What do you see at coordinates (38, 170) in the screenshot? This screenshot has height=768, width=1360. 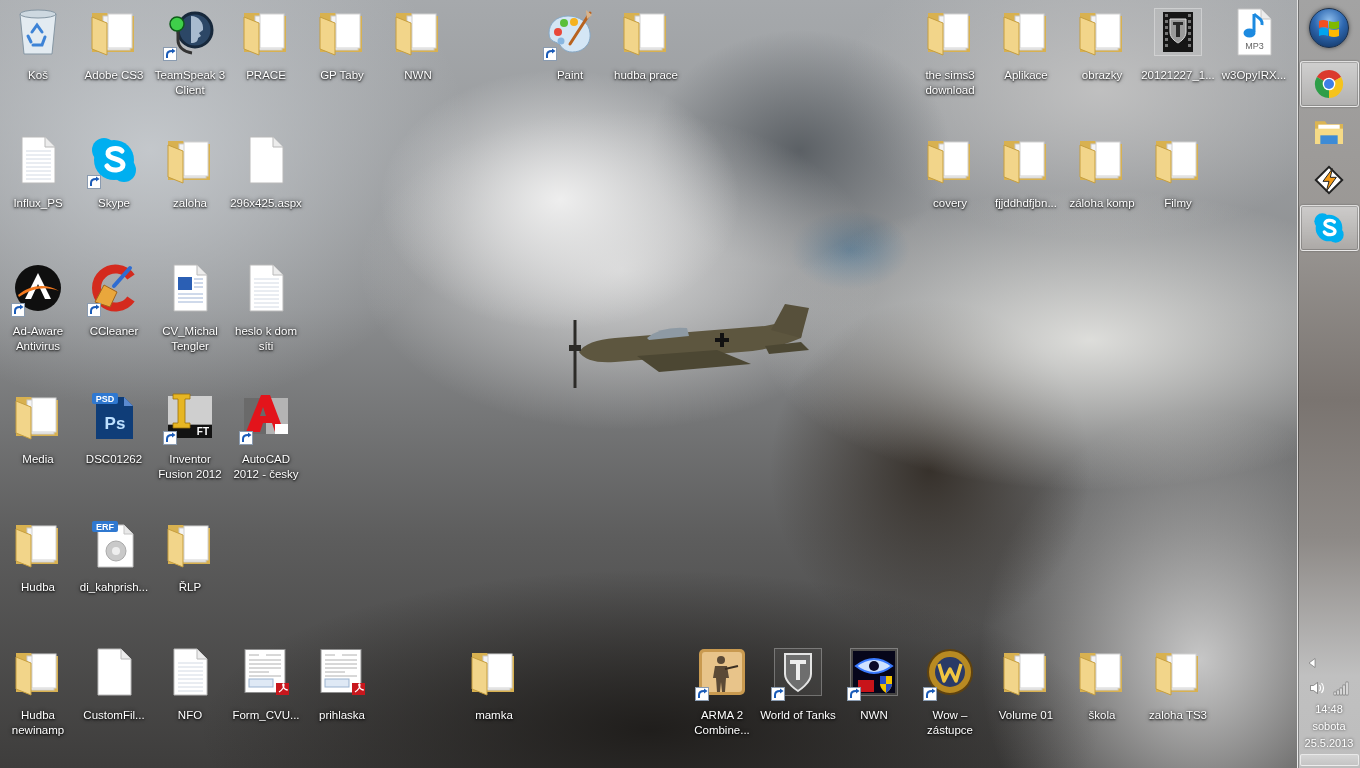 I see `desktop-item: Influx_PS` at bounding box center [38, 170].